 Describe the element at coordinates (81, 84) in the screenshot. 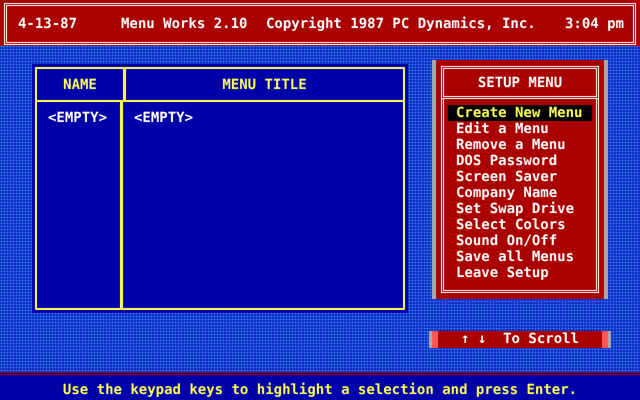

I see `column-header: NAME` at that location.